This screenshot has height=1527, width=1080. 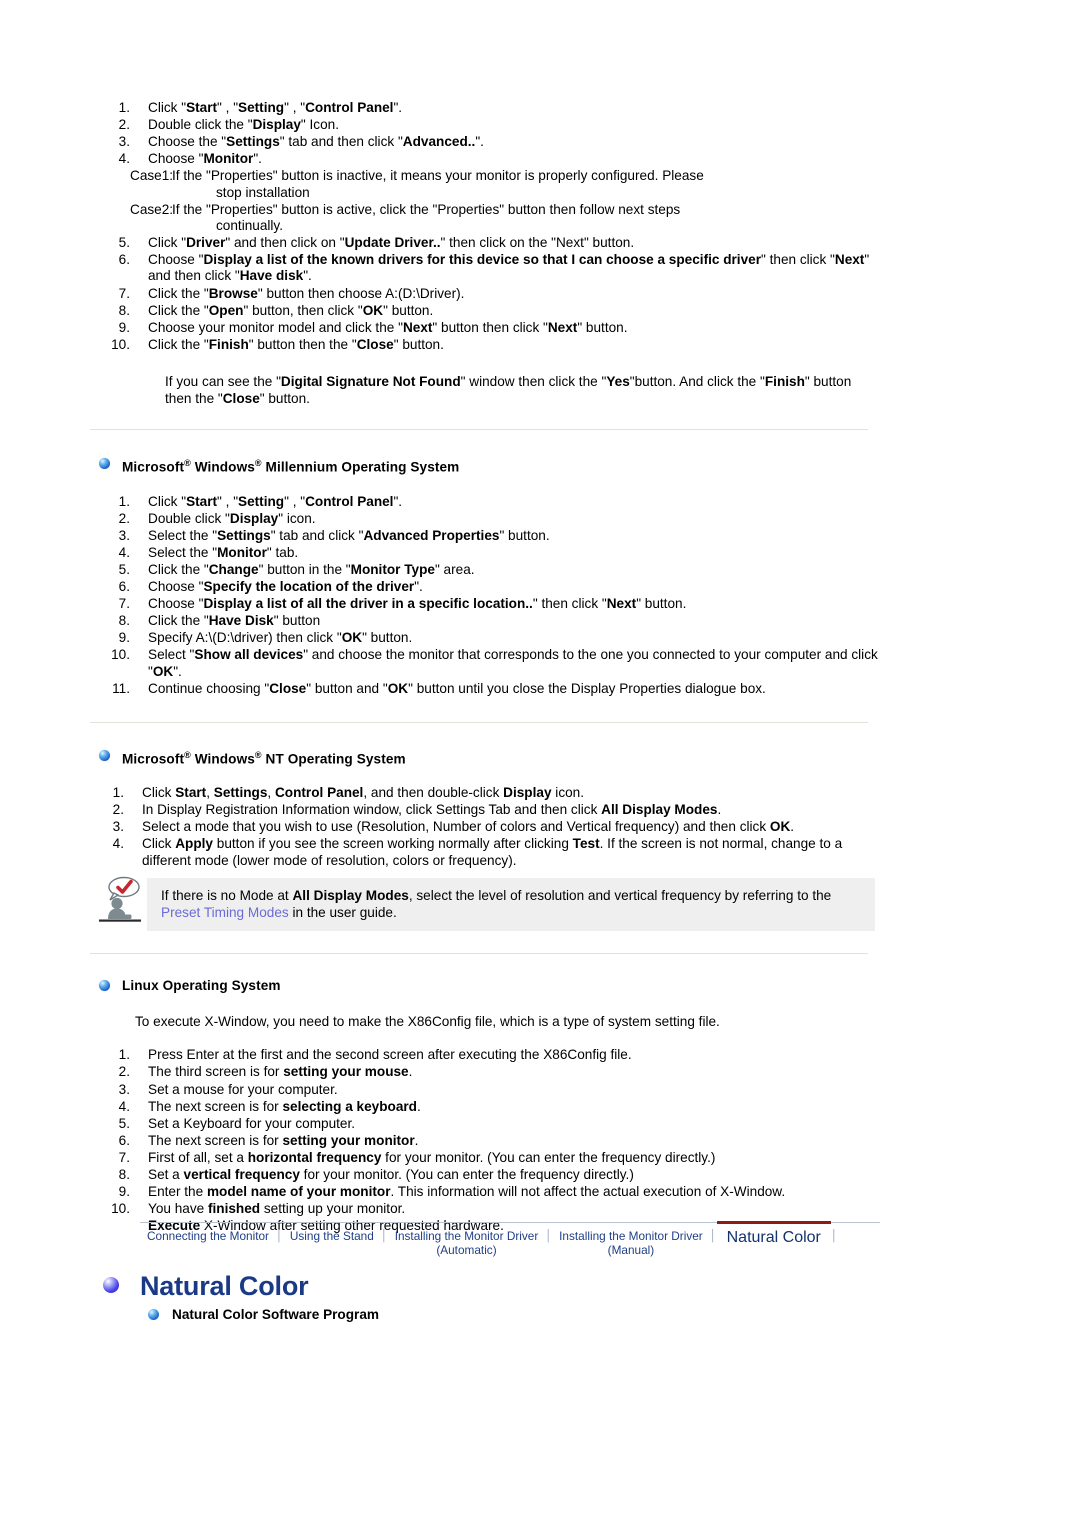 What do you see at coordinates (118, 844) in the screenshot?
I see `step-number: 4.` at bounding box center [118, 844].